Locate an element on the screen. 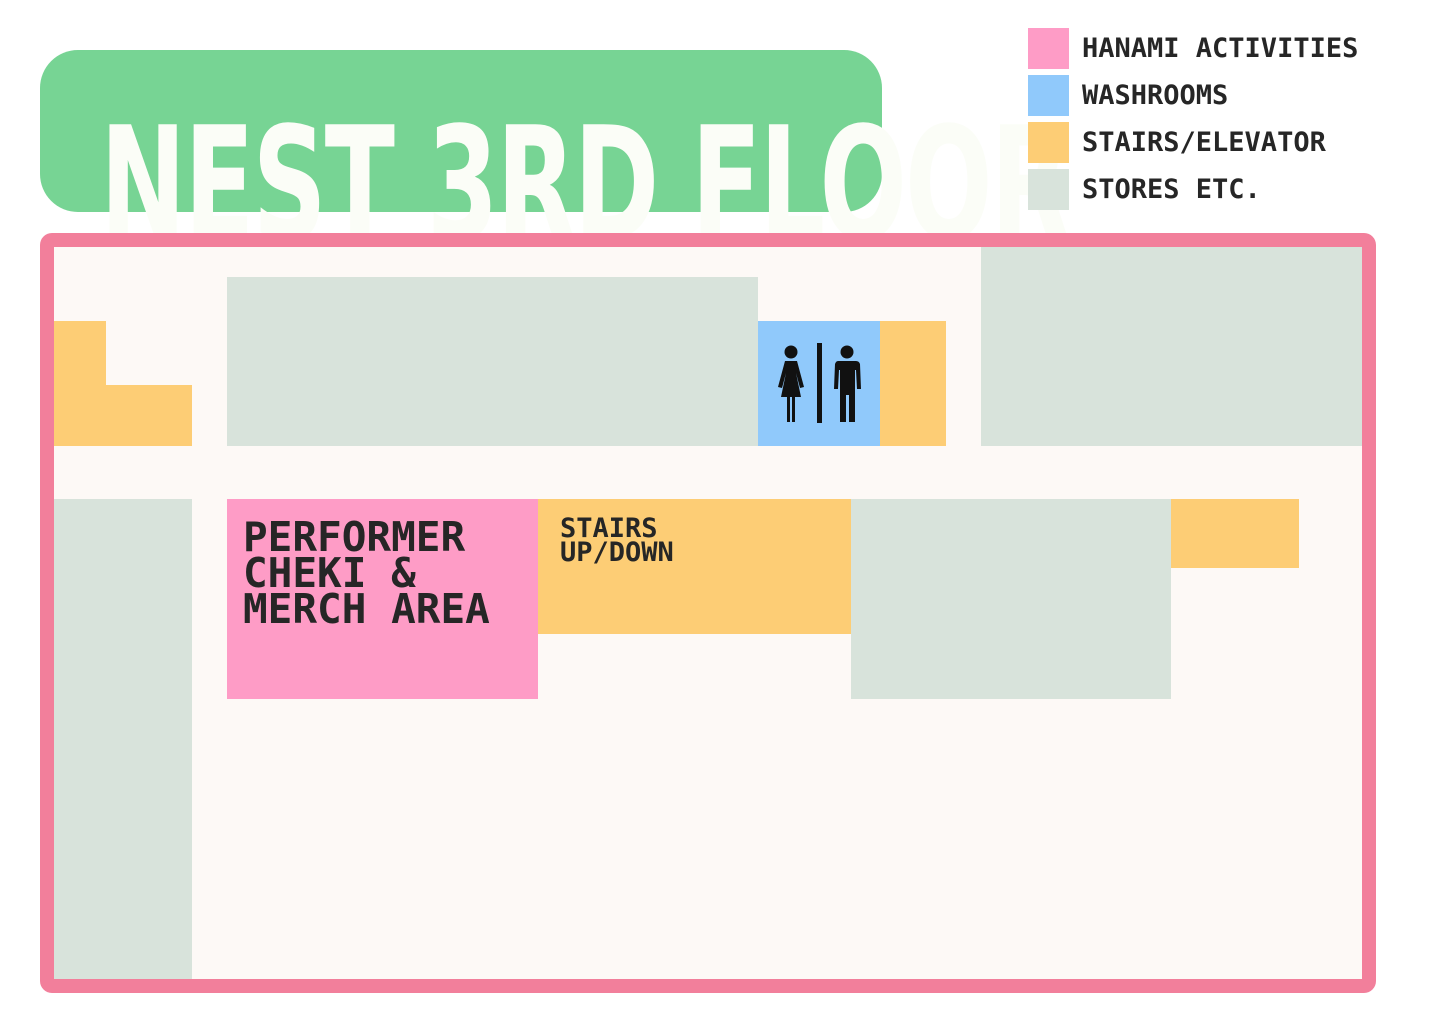  legend-swatch-stairs is located at coordinates (1048, 142).